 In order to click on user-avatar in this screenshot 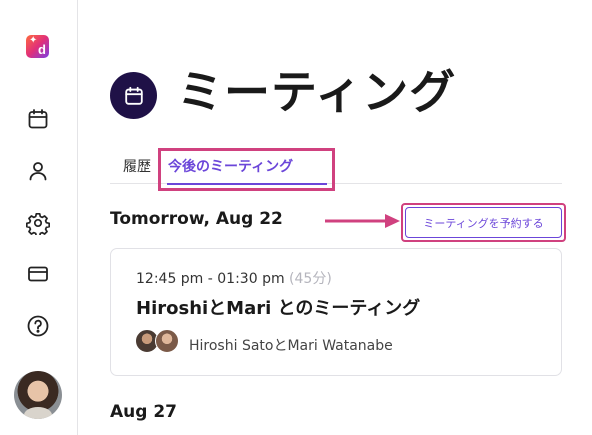, I will do `click(38, 395)`.